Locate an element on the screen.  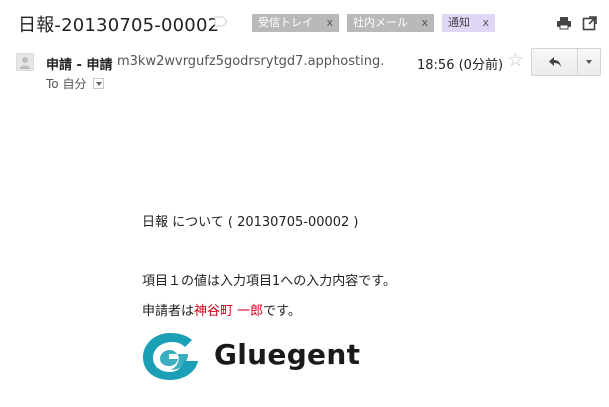
recipient-name: 自分 is located at coordinates (74, 84).